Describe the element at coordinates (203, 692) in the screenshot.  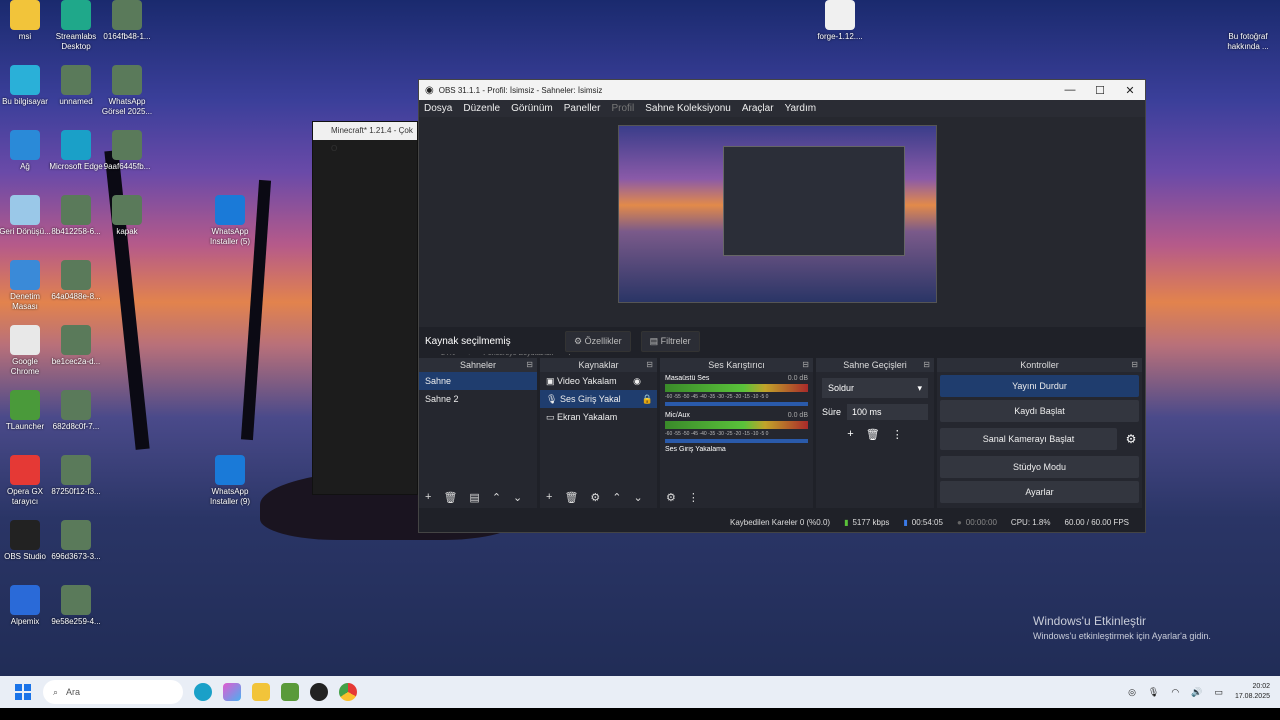
I see `edge-icon` at that location.